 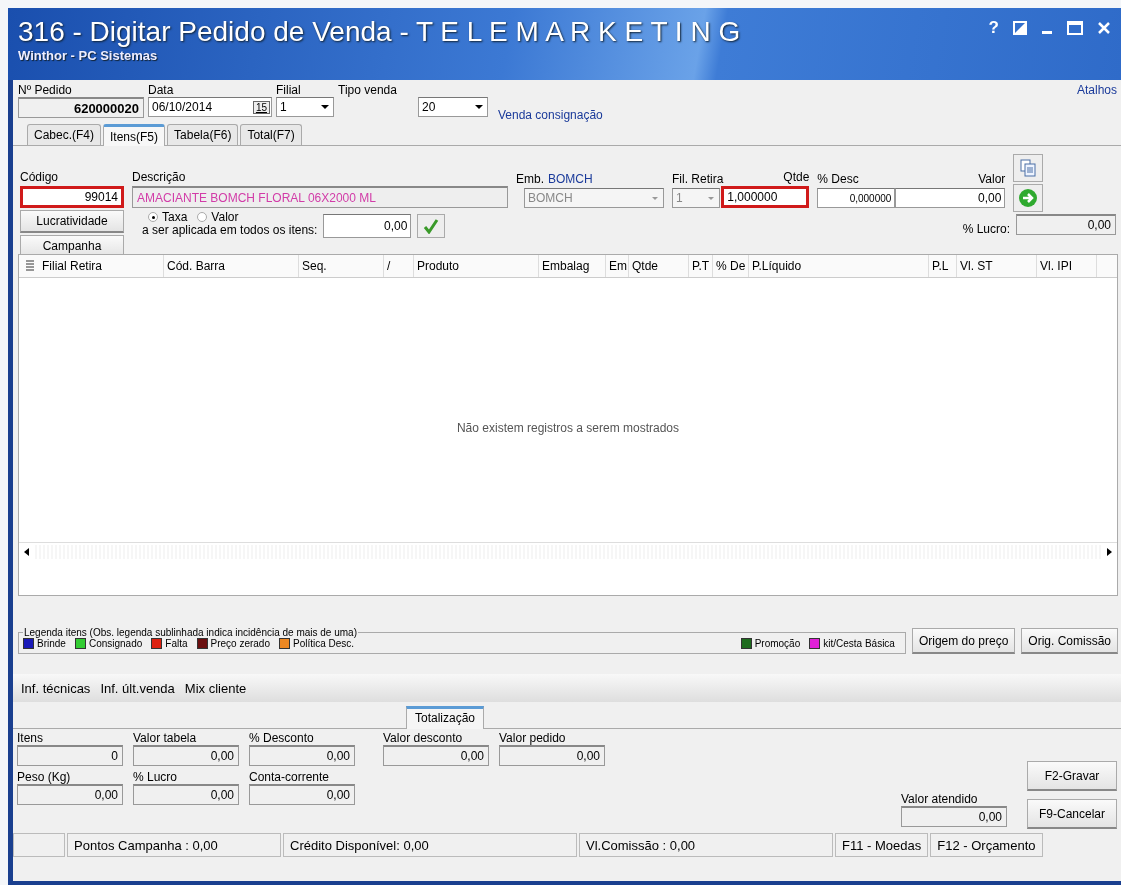 I want to click on window-title: 316 - Digitar Pedido de Venda - T E L E M A R K E T I N G, so click(x=379, y=32).